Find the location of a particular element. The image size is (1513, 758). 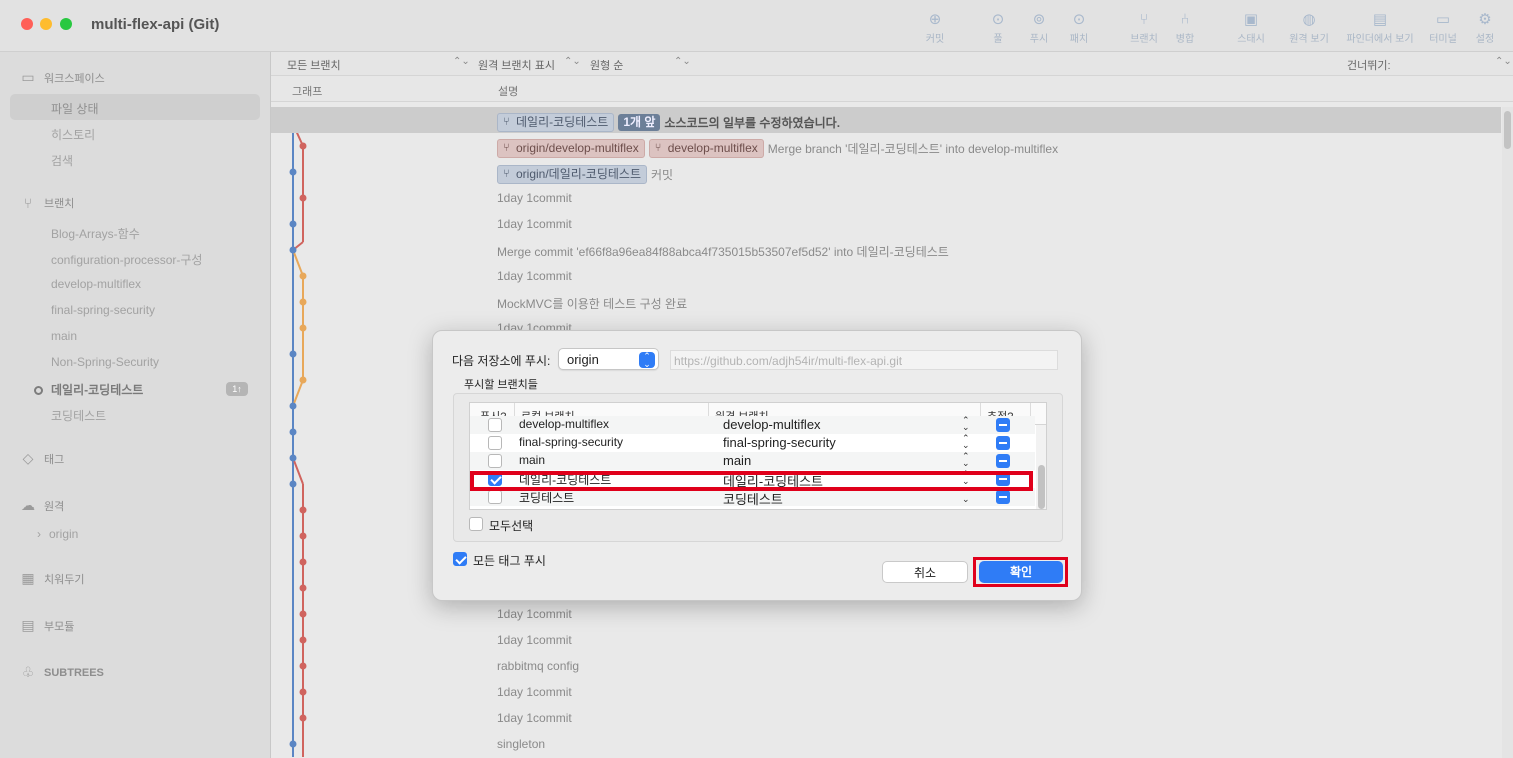

column-graph: 그래프 is located at coordinates (307, 91).